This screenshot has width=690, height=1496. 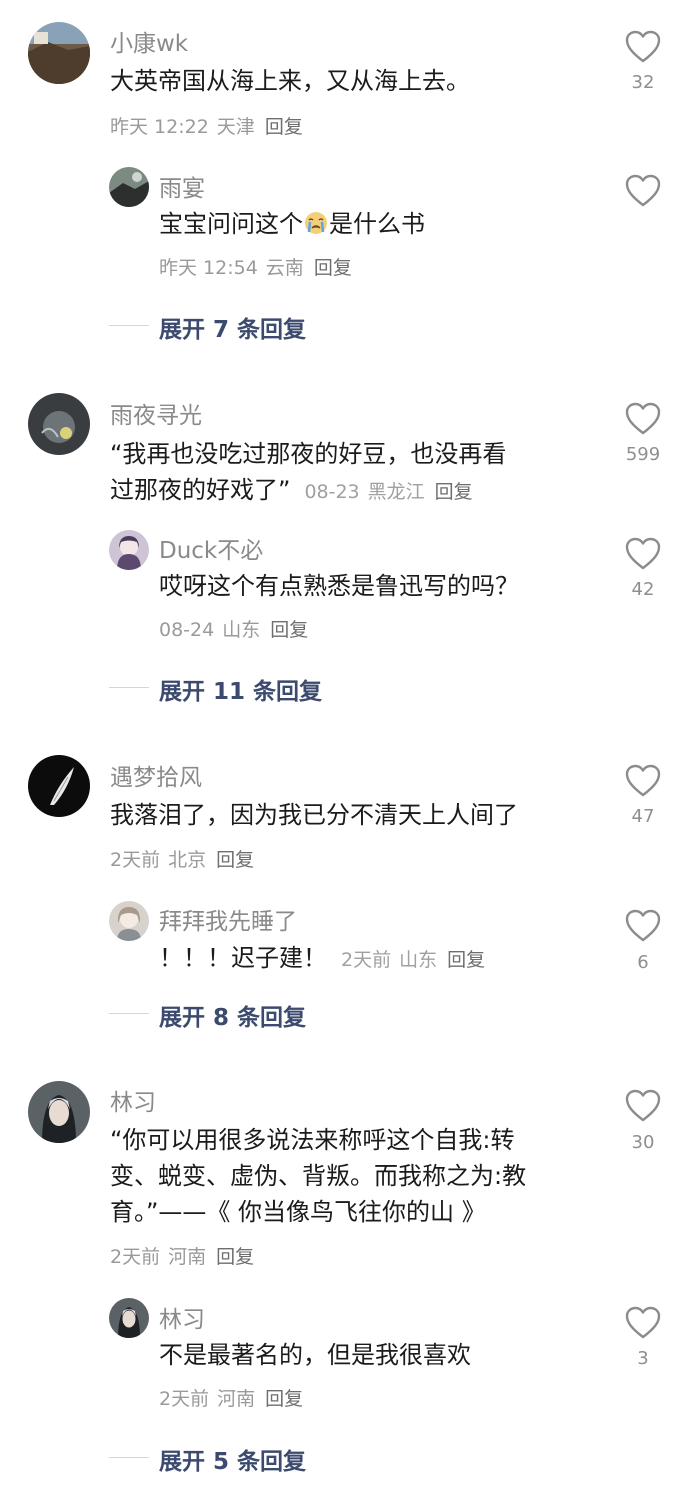 I want to click on reply-meta: 2天前 河南 回复, so click(x=231, y=1397).